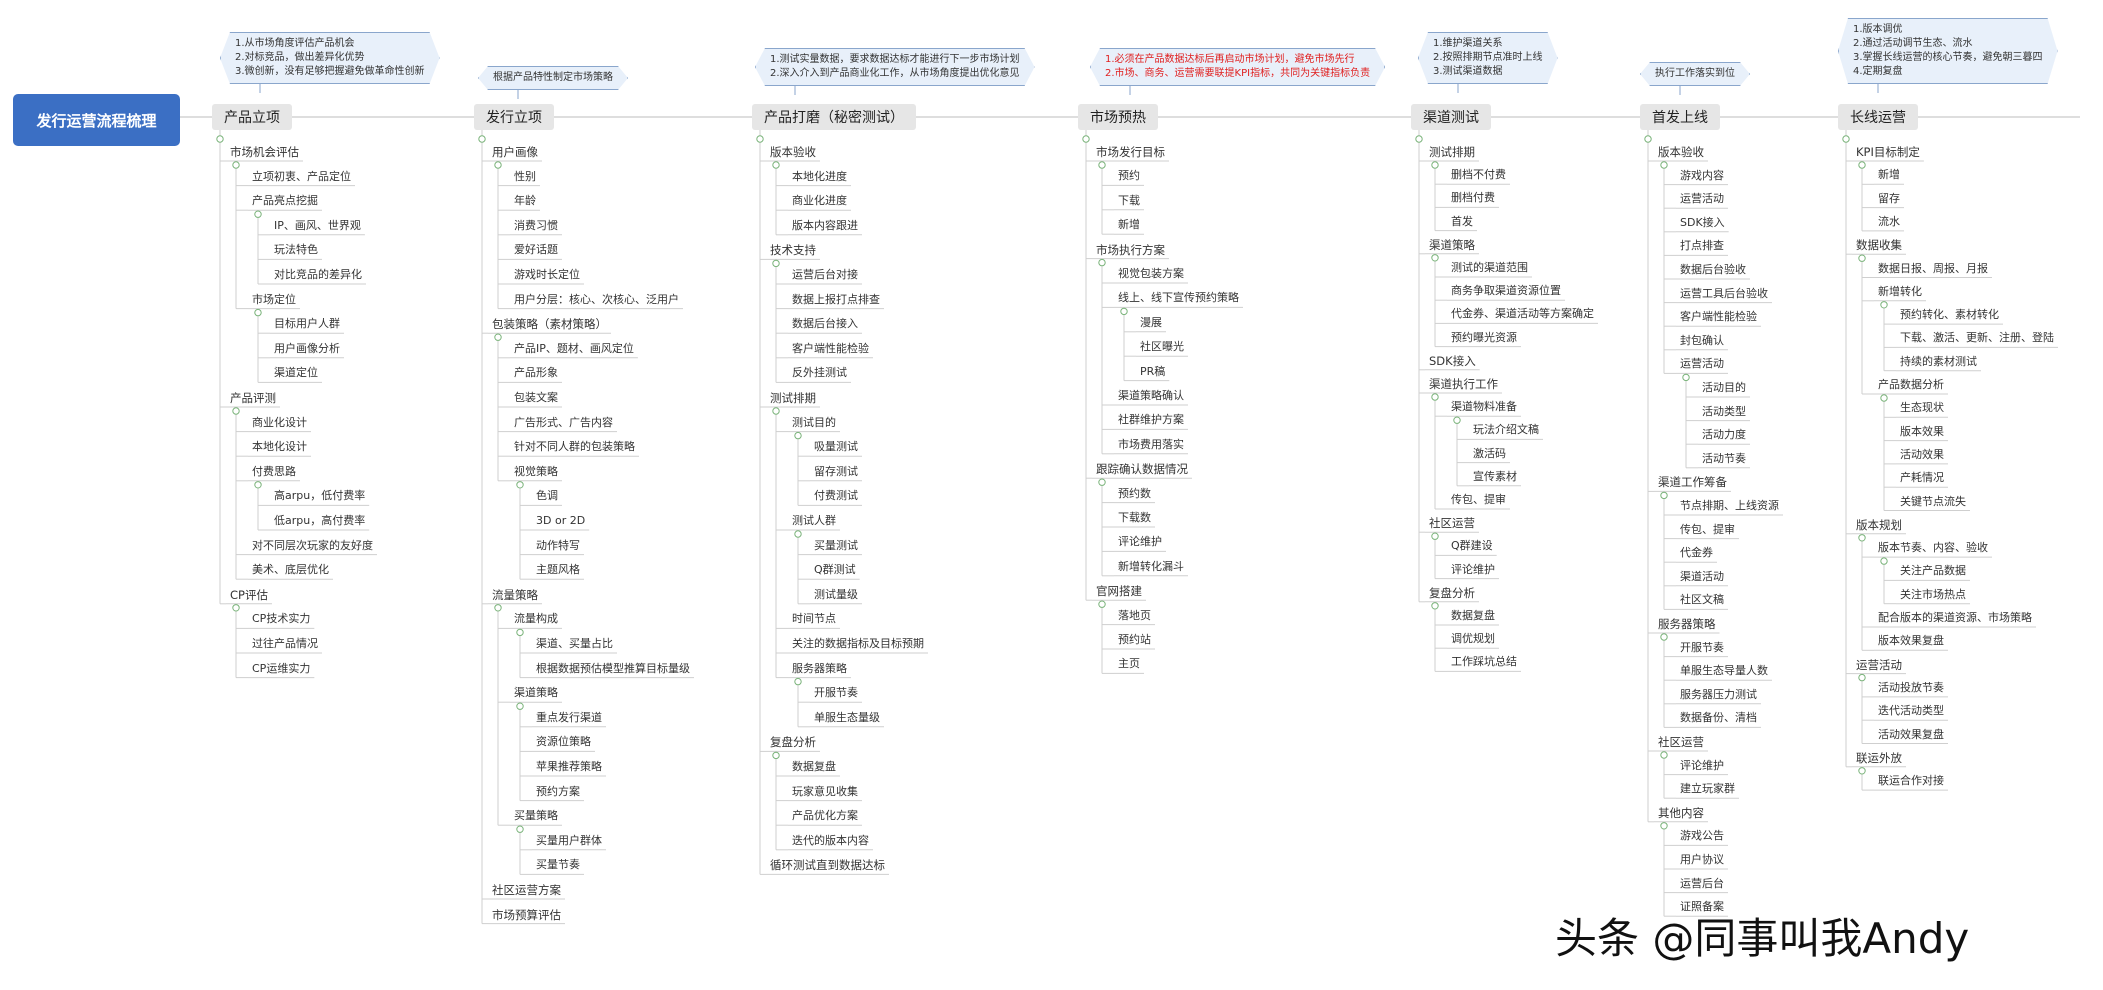 This screenshot has width=2103, height=990. What do you see at coordinates (1949, 315) in the screenshot?
I see `leaf-node: 预约转化、素材转化` at bounding box center [1949, 315].